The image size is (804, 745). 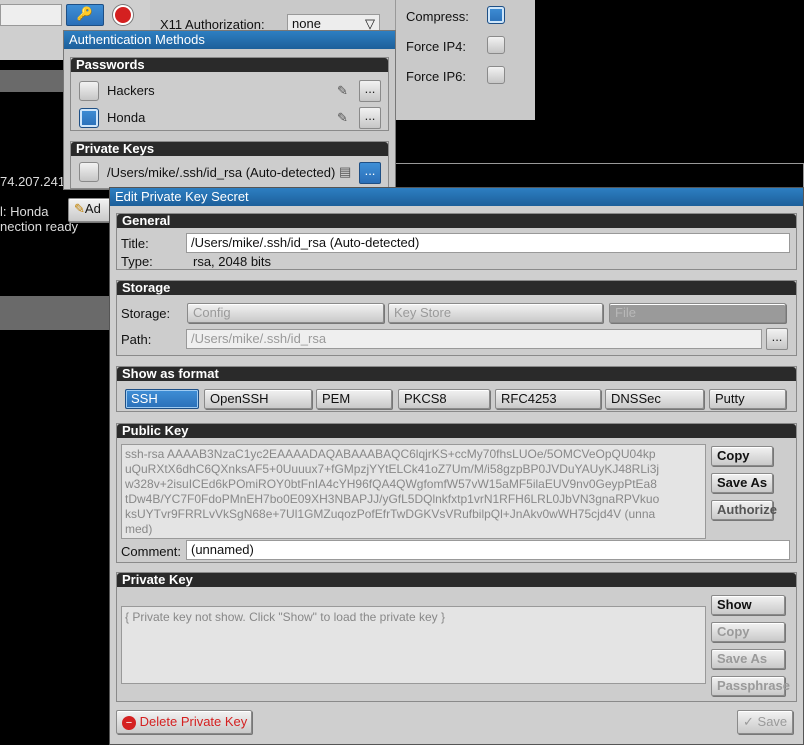 What do you see at coordinates (496, 15) in the screenshot?
I see `compress-checkbox` at bounding box center [496, 15].